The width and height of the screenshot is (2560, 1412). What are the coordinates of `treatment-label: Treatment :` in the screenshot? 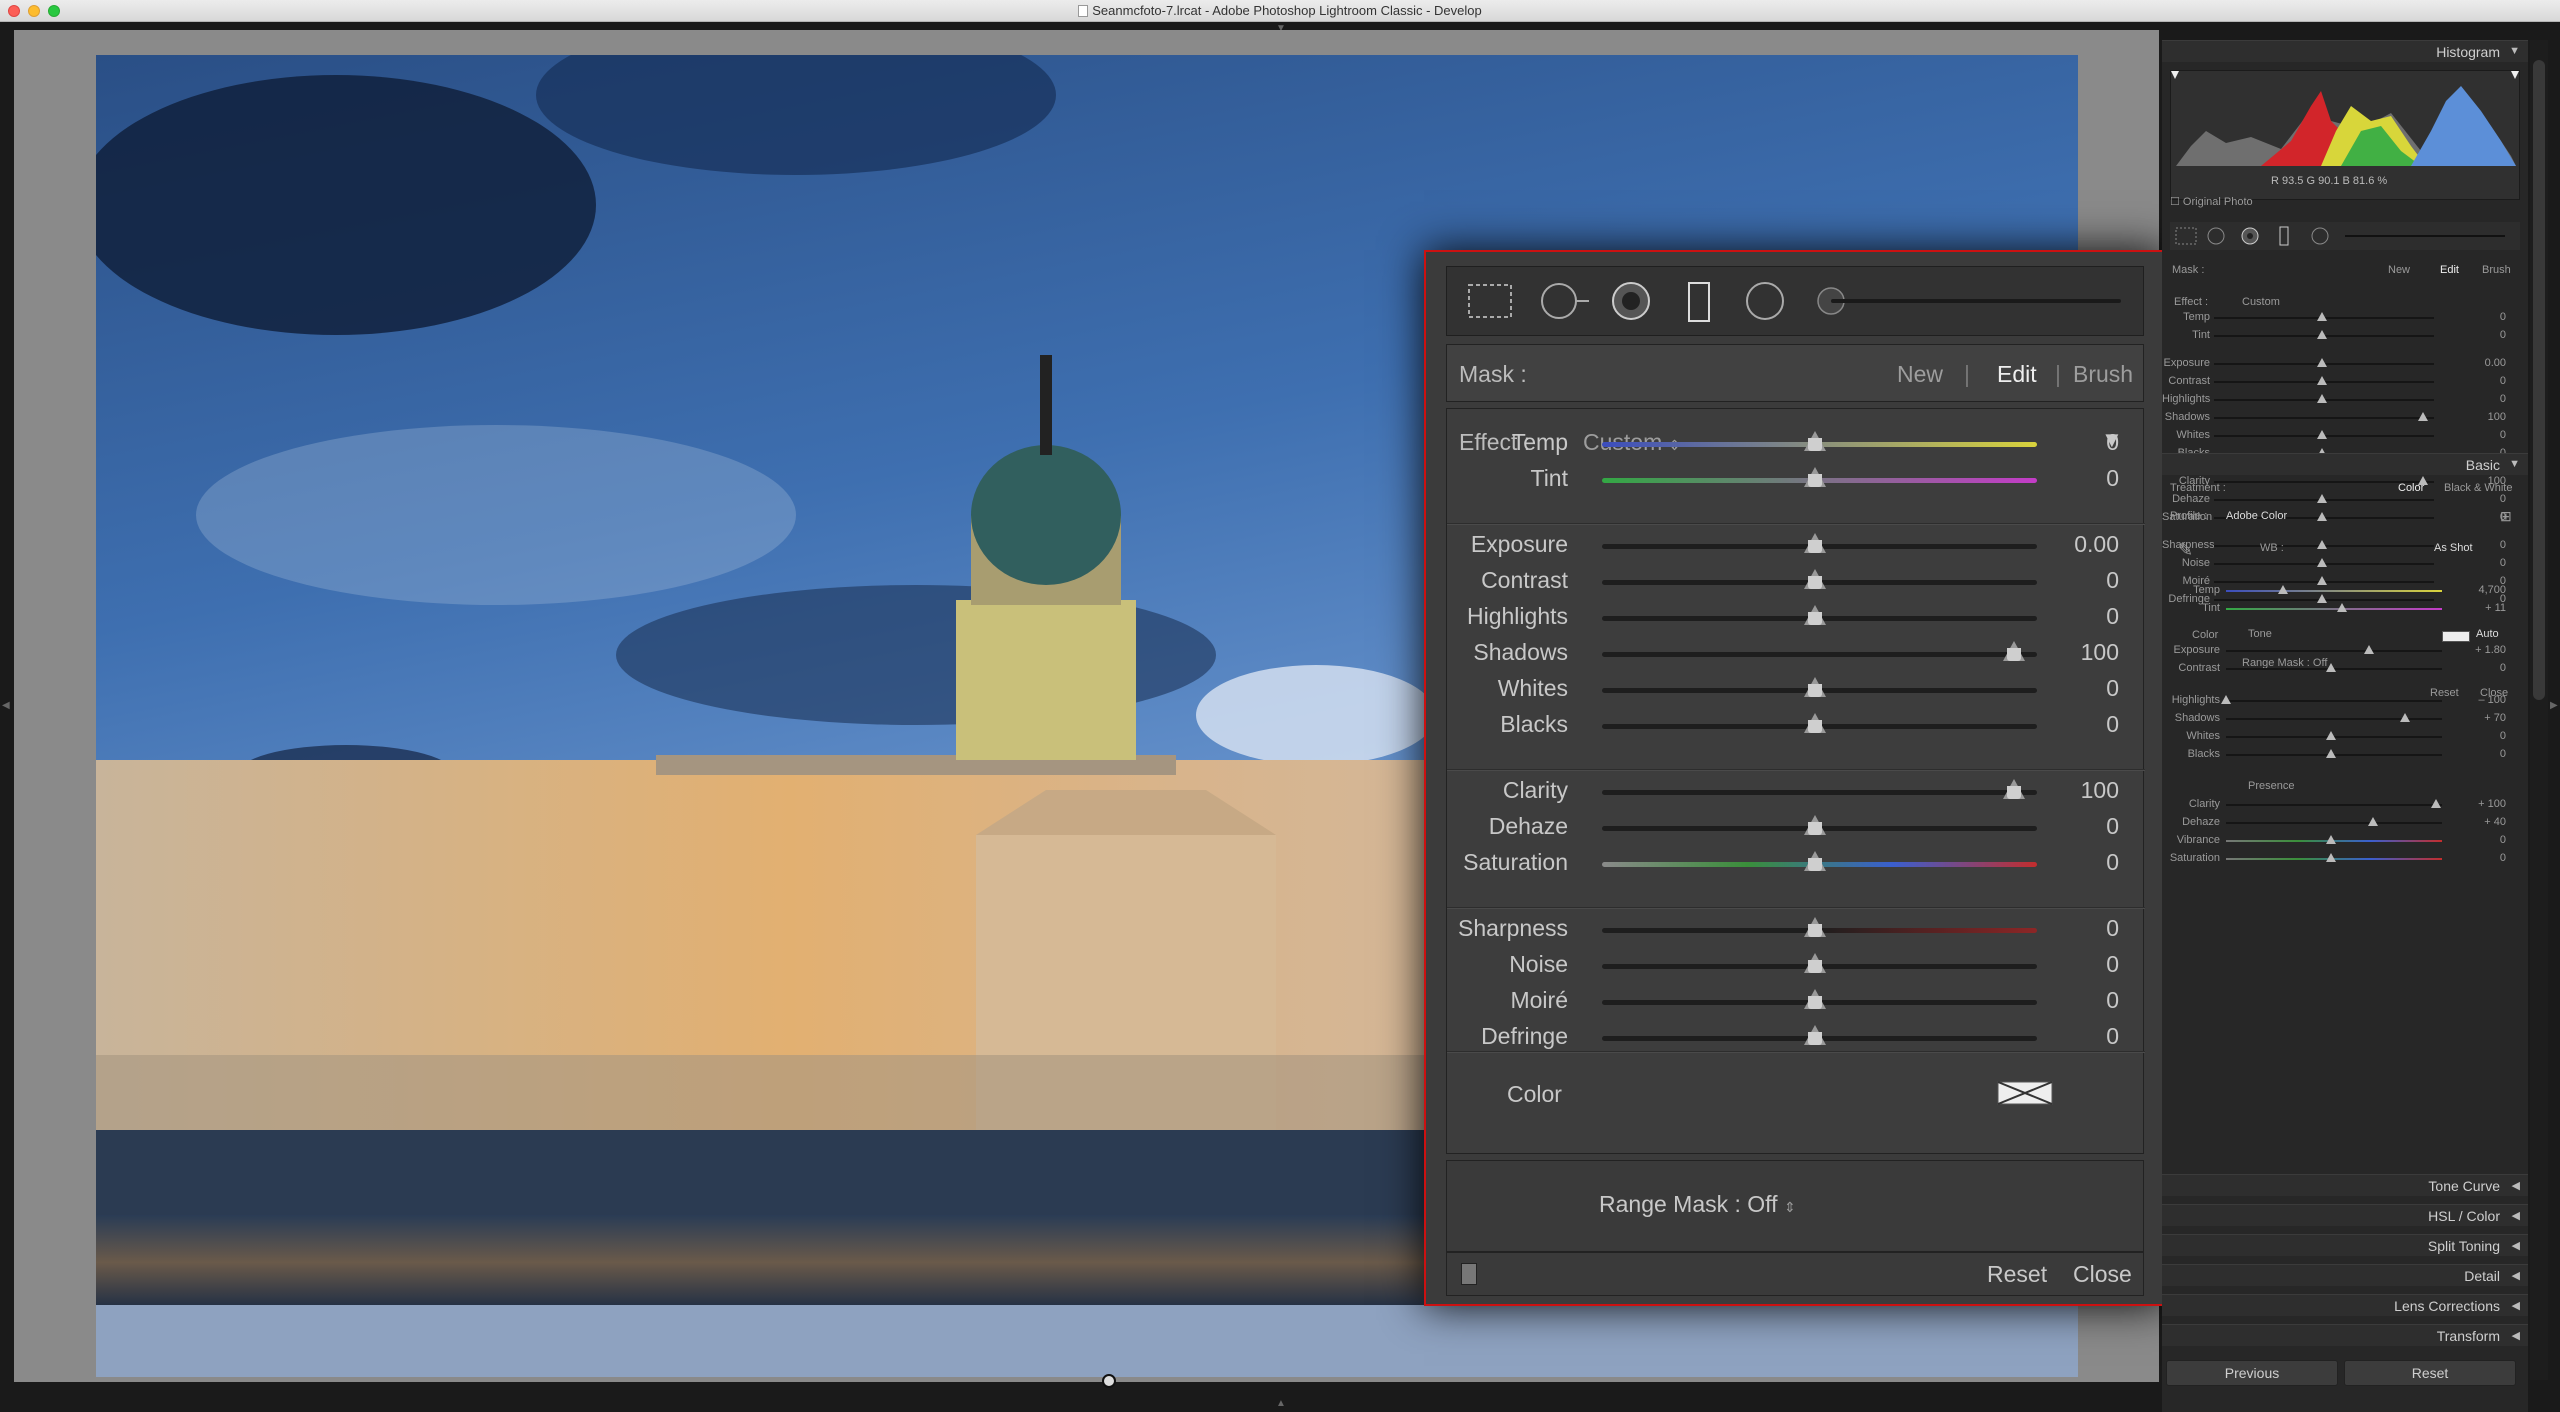 It's located at (2198, 488).